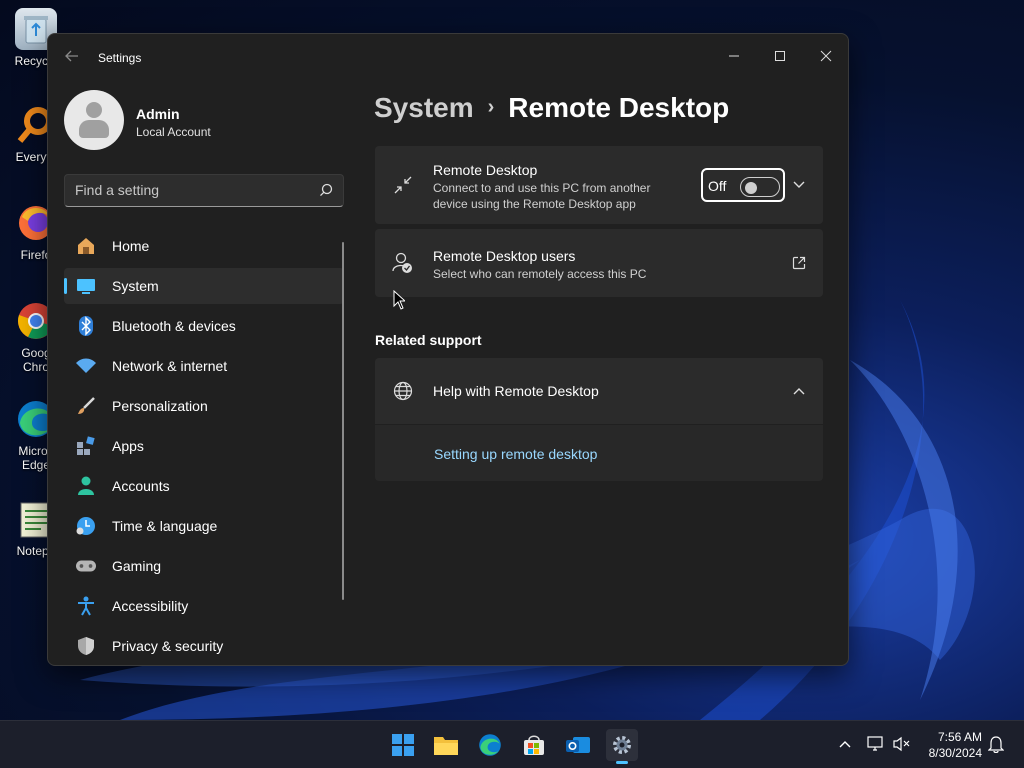 The image size is (1024, 768). What do you see at coordinates (160, 406) in the screenshot?
I see `sidebar-item-label: Personalization` at bounding box center [160, 406].